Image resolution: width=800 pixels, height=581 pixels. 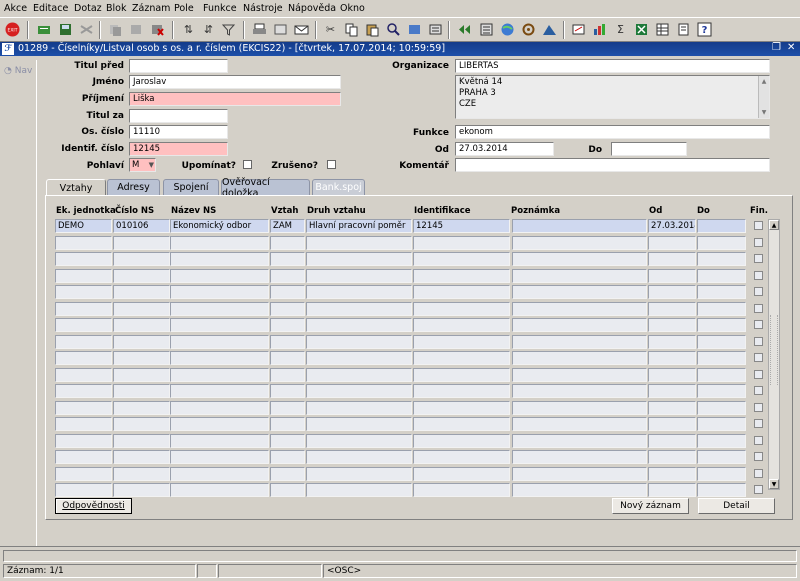 I want to click on export-icon, so click(x=578, y=29).